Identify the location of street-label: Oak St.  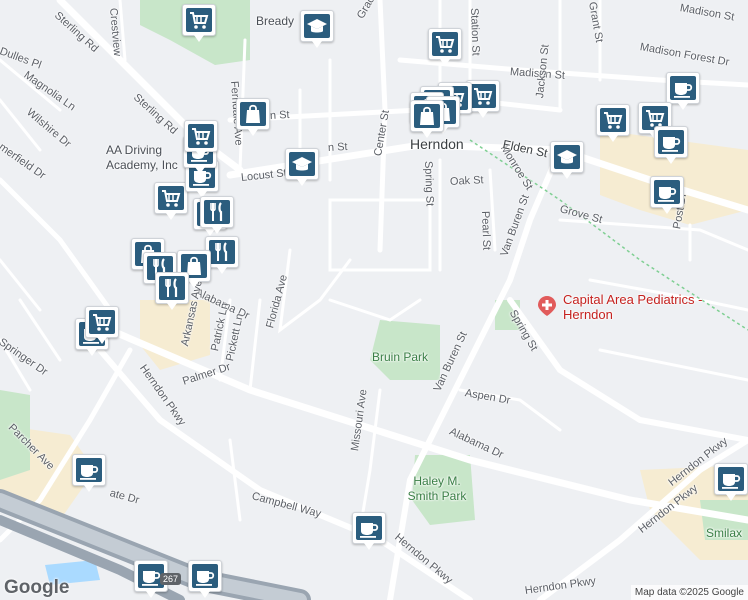
(466, 181).